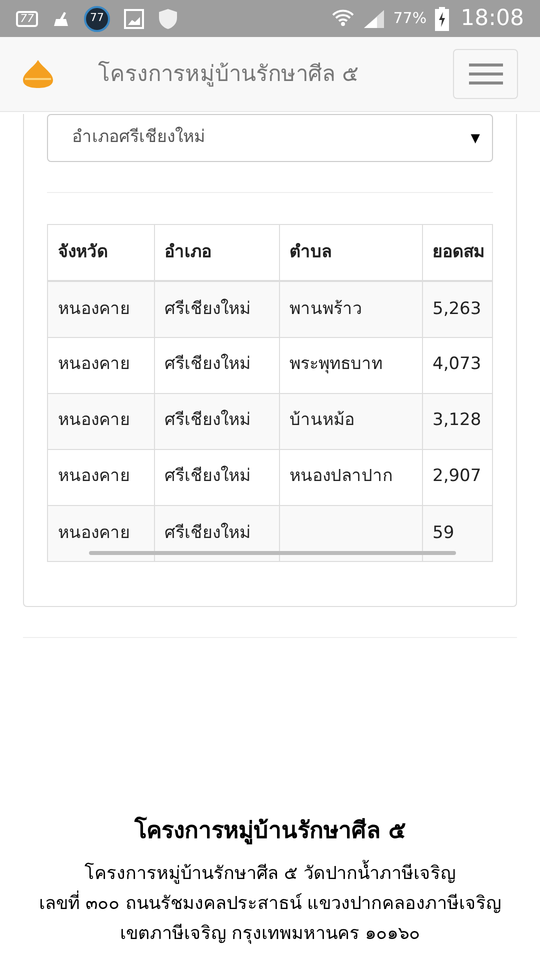 The width and height of the screenshot is (540, 960). Describe the element at coordinates (441, 18) in the screenshot. I see `battery-charging-icon` at that location.